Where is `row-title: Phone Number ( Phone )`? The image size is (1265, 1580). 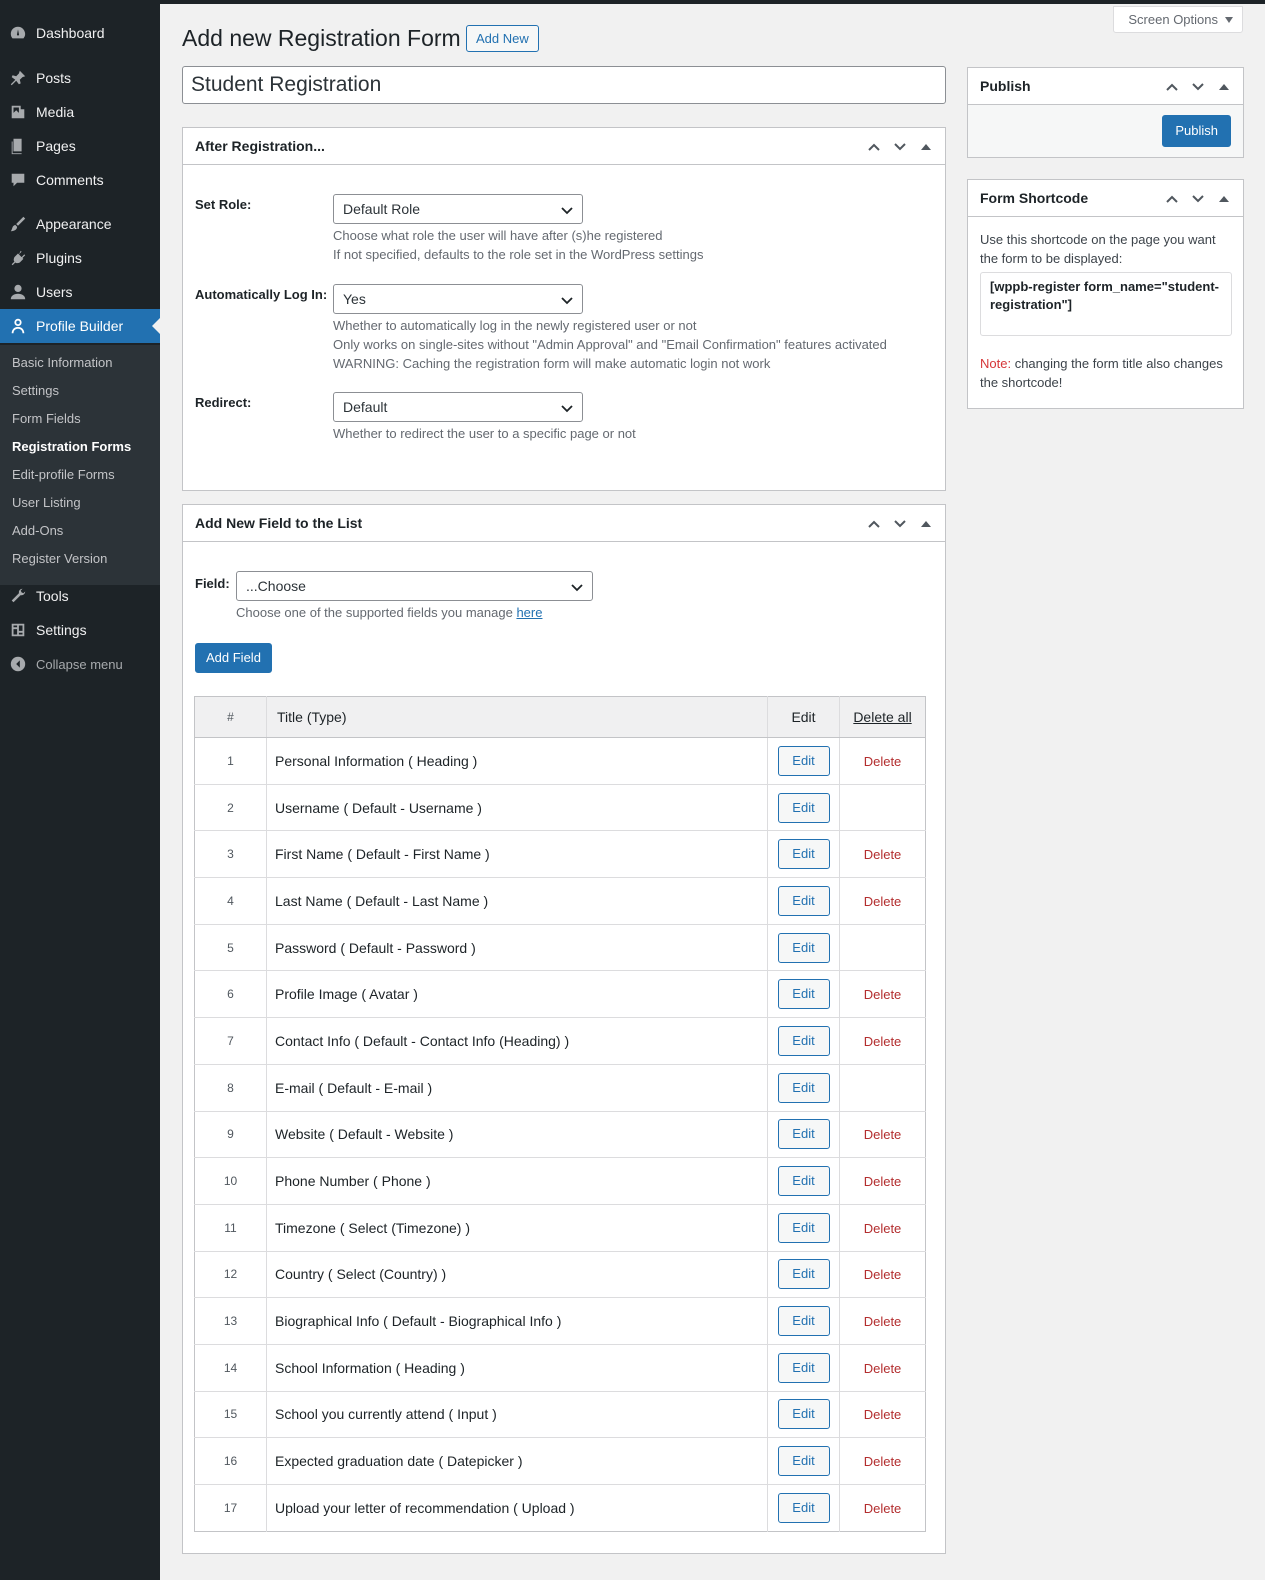
row-title: Phone Number ( Phone ) is located at coordinates (517, 1181).